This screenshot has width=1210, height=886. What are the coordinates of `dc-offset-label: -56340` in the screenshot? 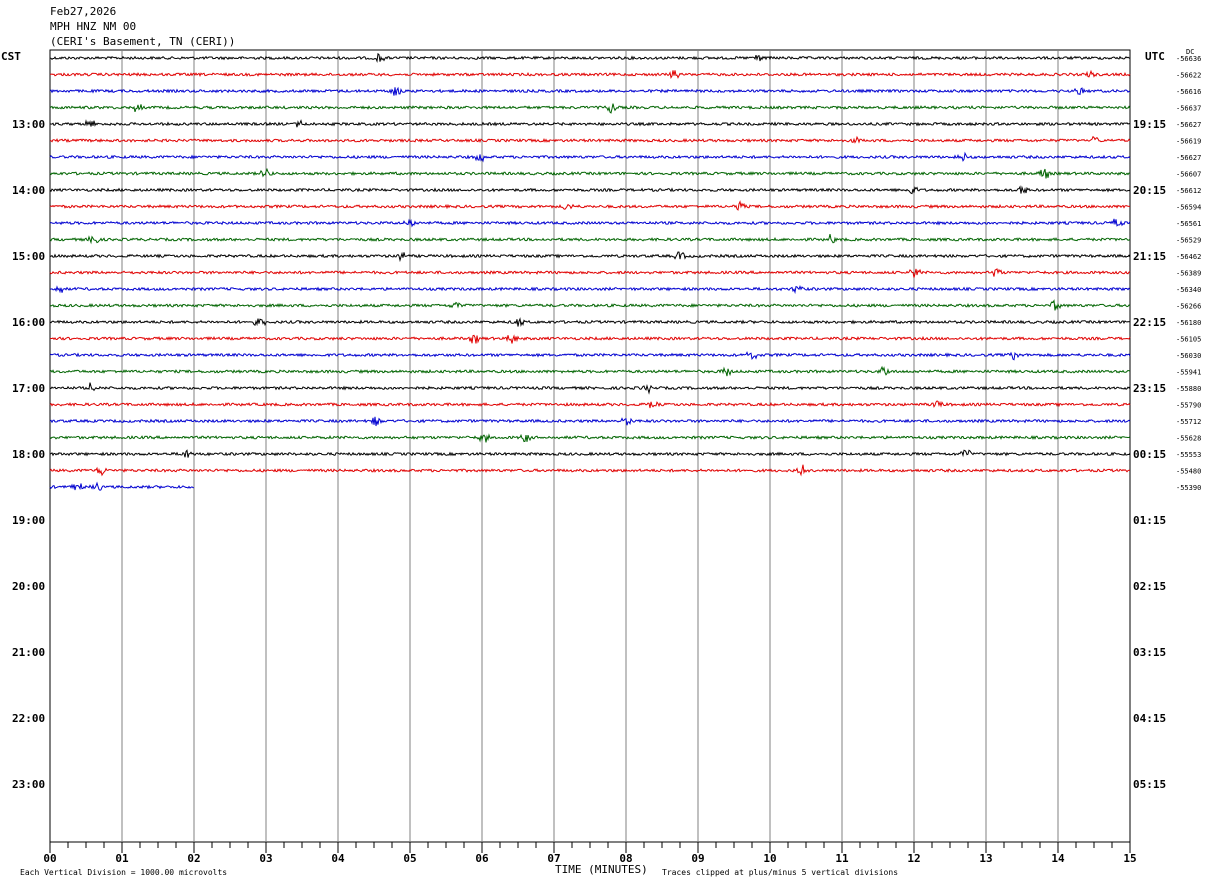 It's located at (1188, 290).